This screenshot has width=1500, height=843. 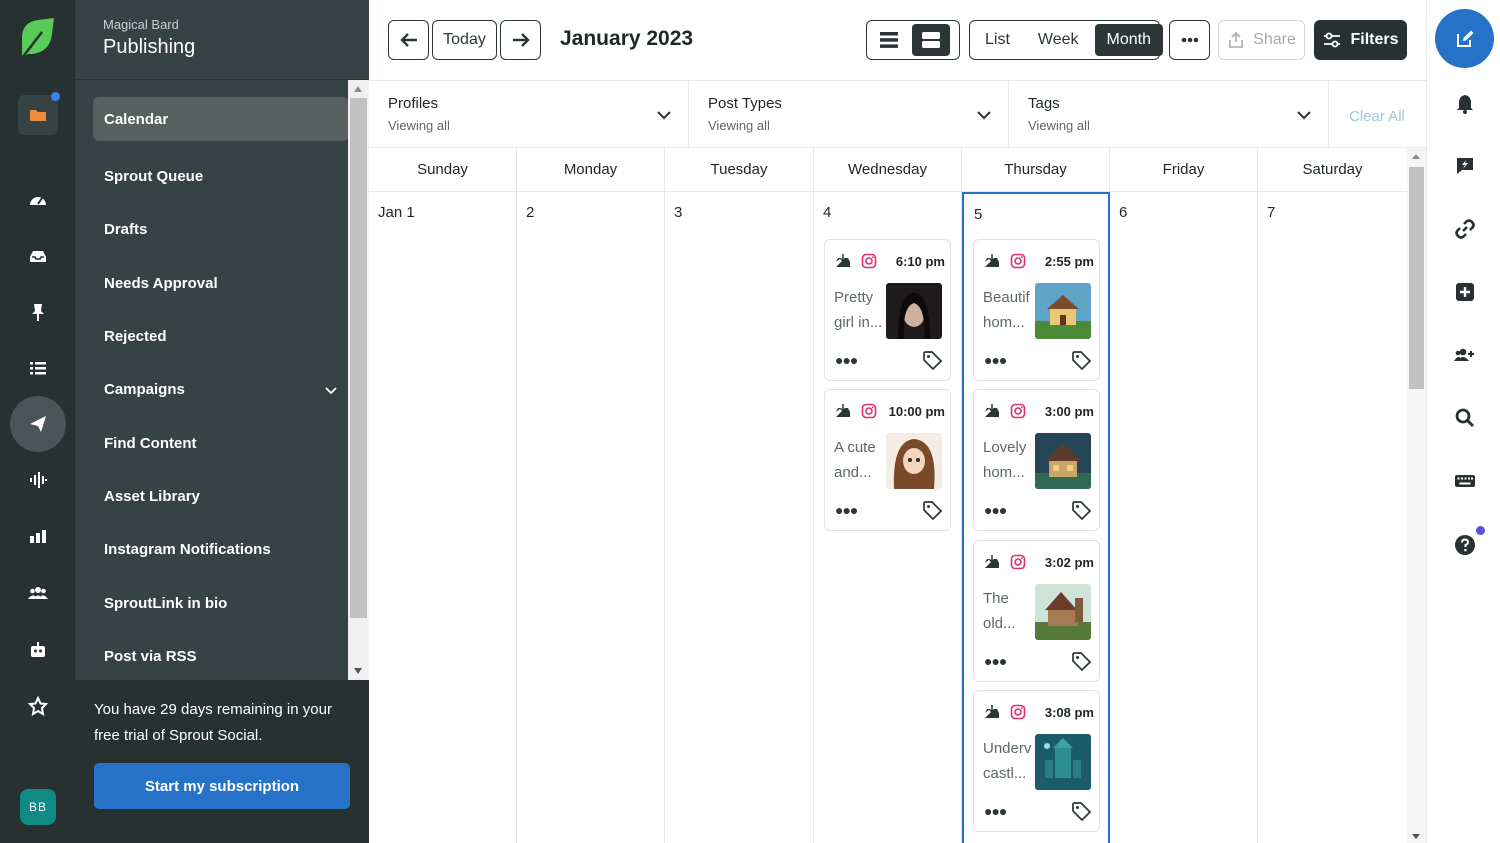 I want to click on listening-wave-icon, so click(x=38, y=480).